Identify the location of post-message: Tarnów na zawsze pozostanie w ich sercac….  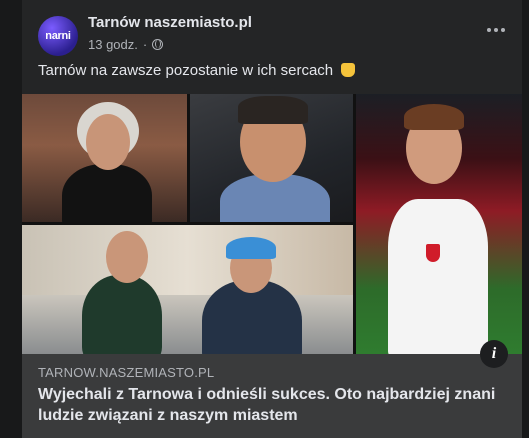
(186, 70).